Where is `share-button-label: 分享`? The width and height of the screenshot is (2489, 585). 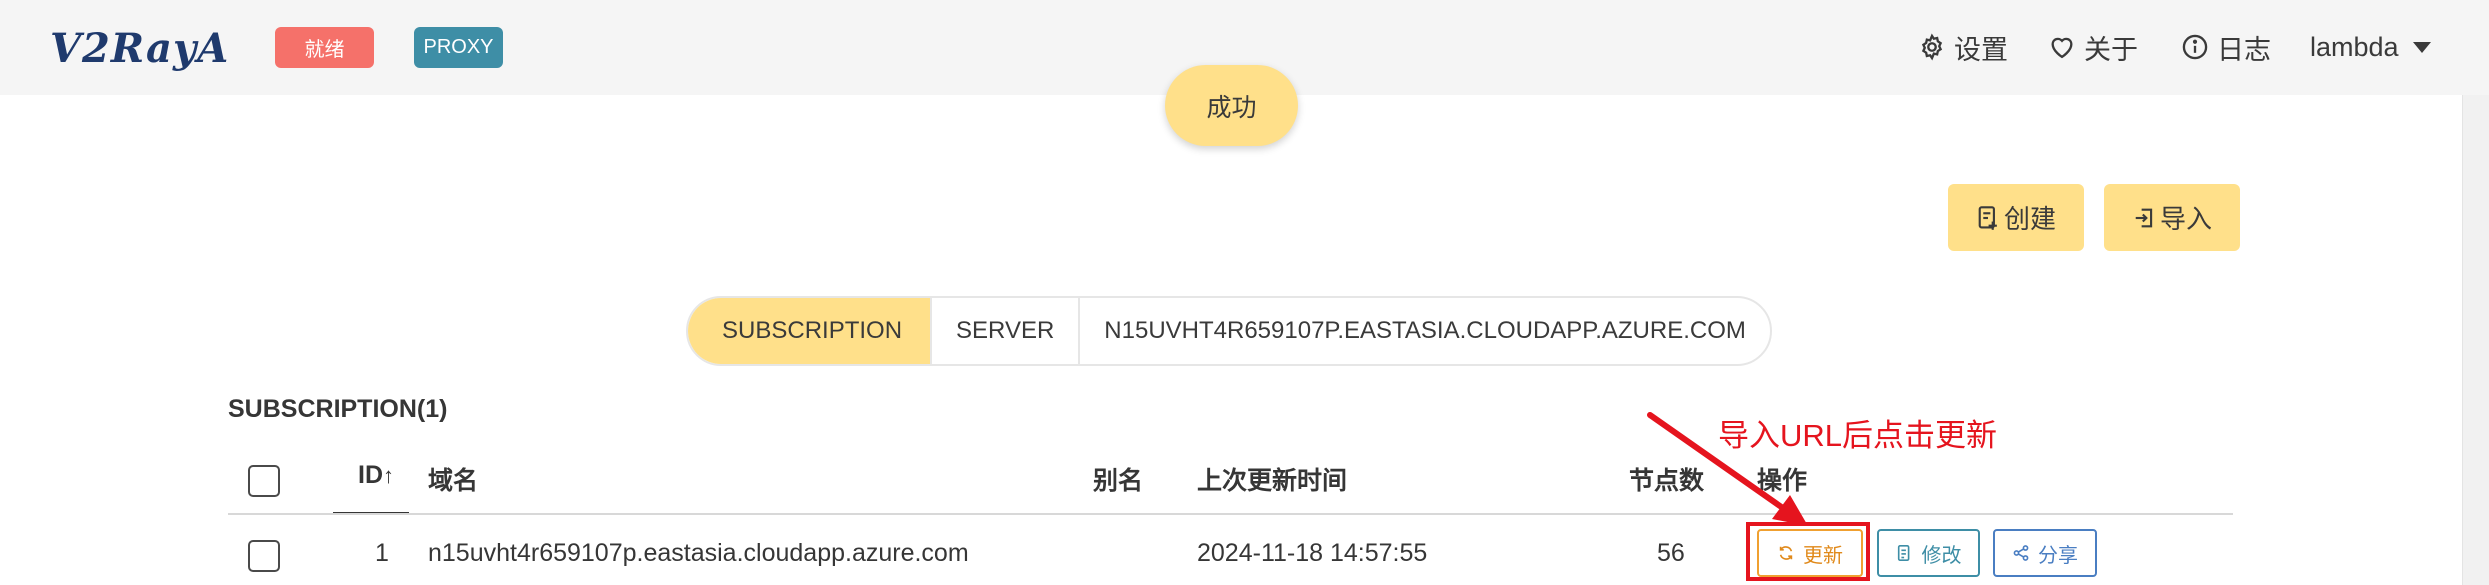 share-button-label: 分享 is located at coordinates (2058, 555).